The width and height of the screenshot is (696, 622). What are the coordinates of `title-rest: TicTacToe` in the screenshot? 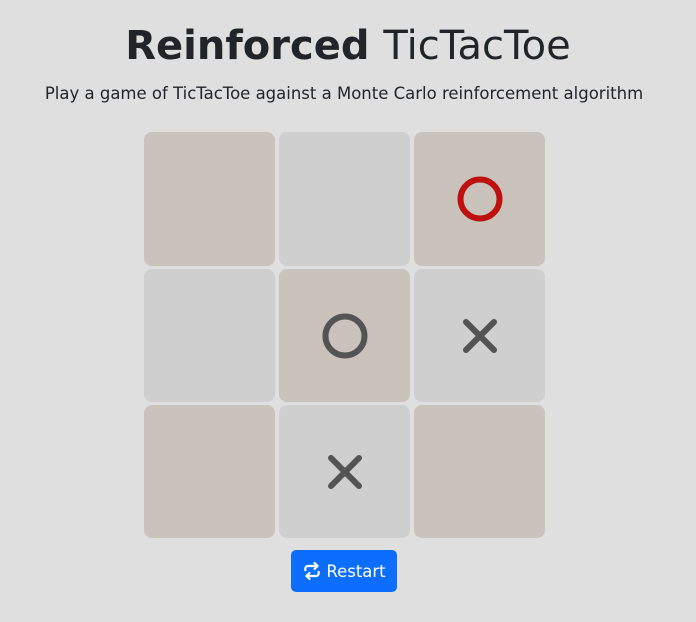 It's located at (477, 46).